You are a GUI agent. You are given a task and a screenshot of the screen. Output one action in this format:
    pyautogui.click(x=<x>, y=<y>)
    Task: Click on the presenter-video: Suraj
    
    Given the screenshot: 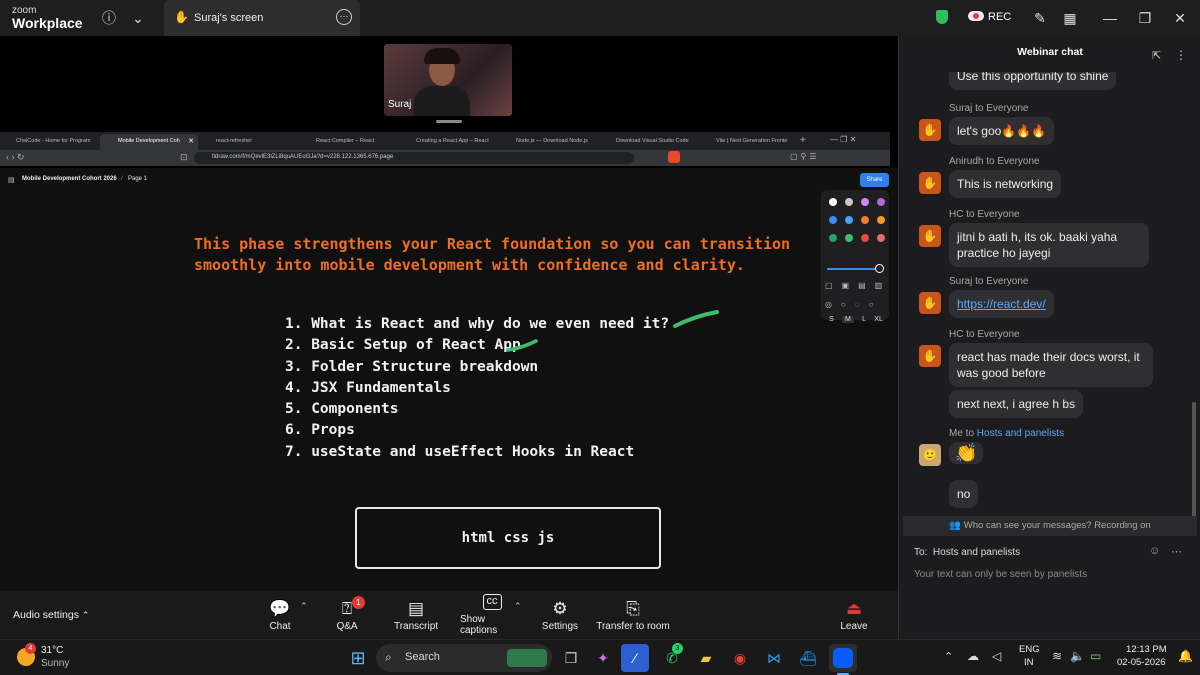 What is the action you would take?
    pyautogui.click(x=448, y=80)
    